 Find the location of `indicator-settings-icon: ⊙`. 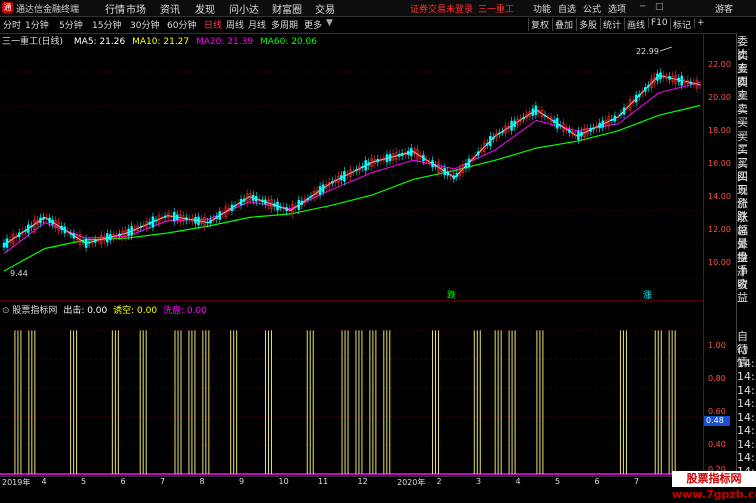

indicator-settings-icon: ⊙ is located at coordinates (6, 311).